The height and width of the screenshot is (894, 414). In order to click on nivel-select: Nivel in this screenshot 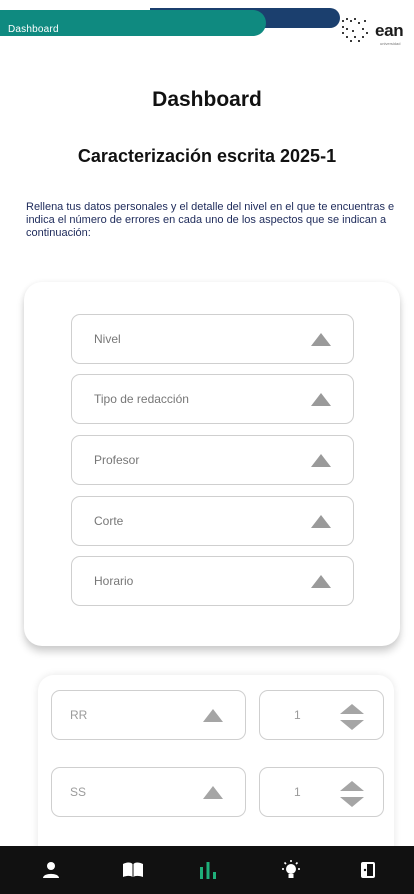, I will do `click(212, 339)`.